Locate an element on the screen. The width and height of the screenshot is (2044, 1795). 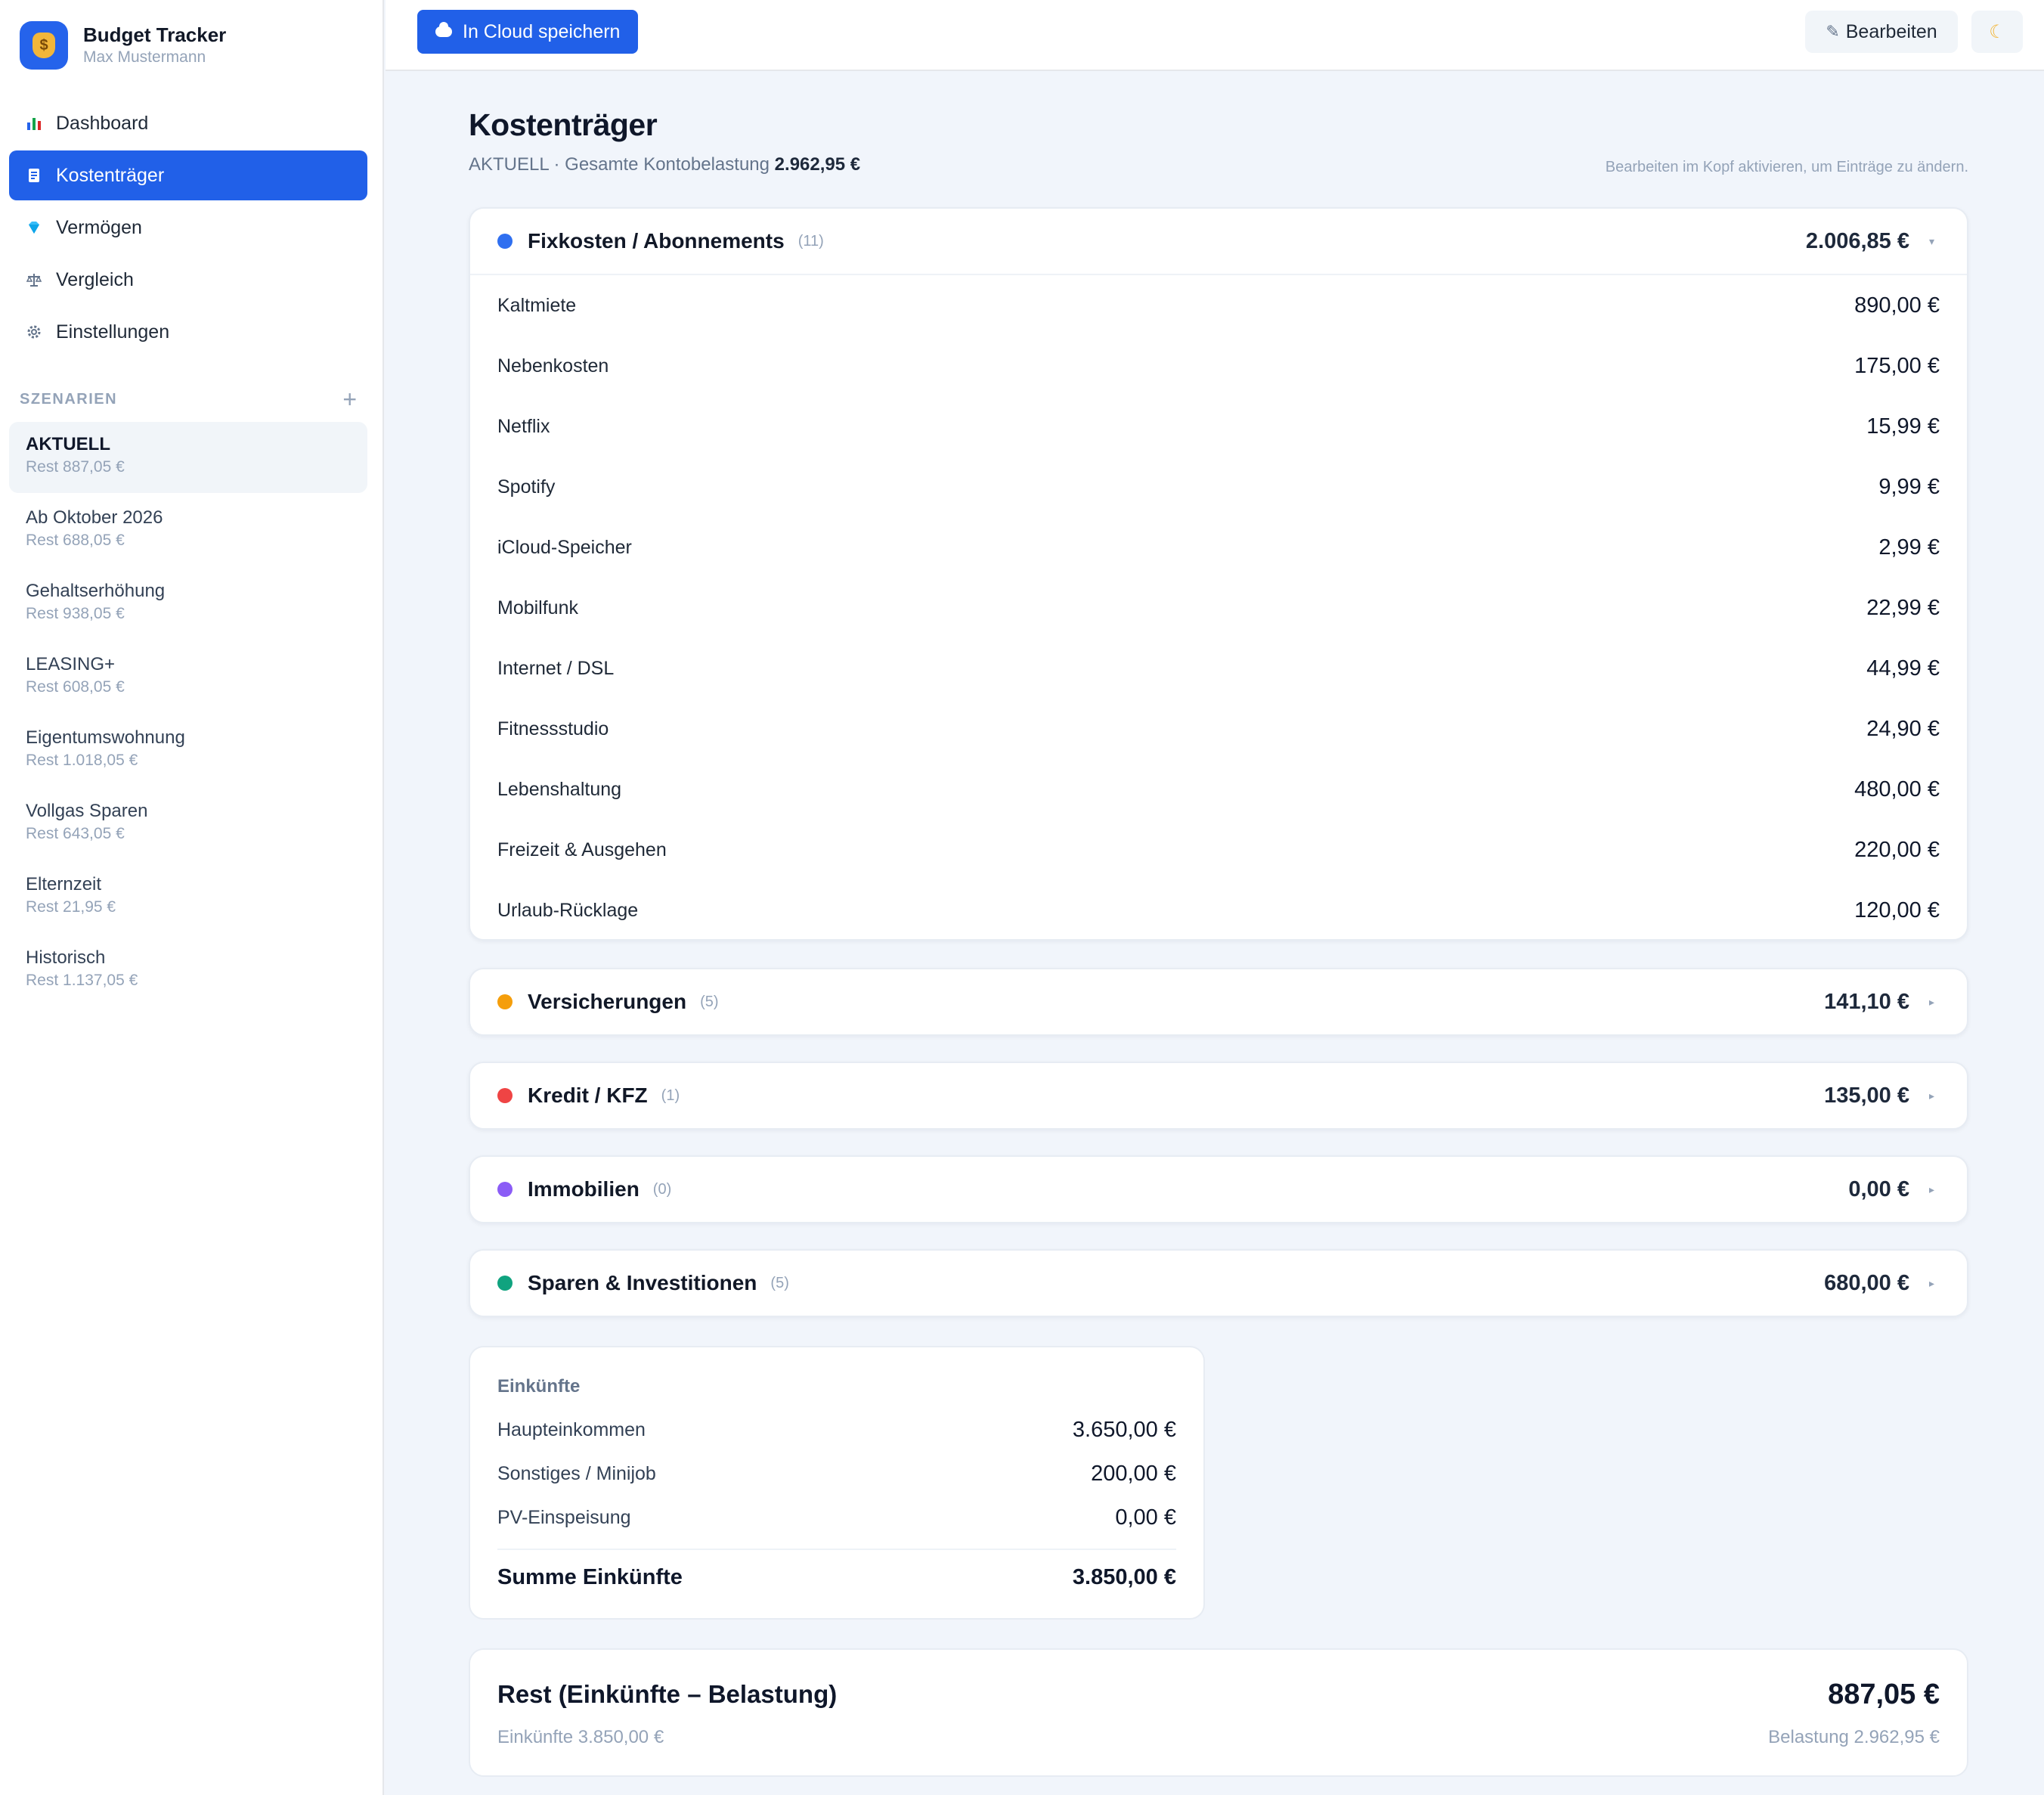
gem-icon is located at coordinates (41, 227).